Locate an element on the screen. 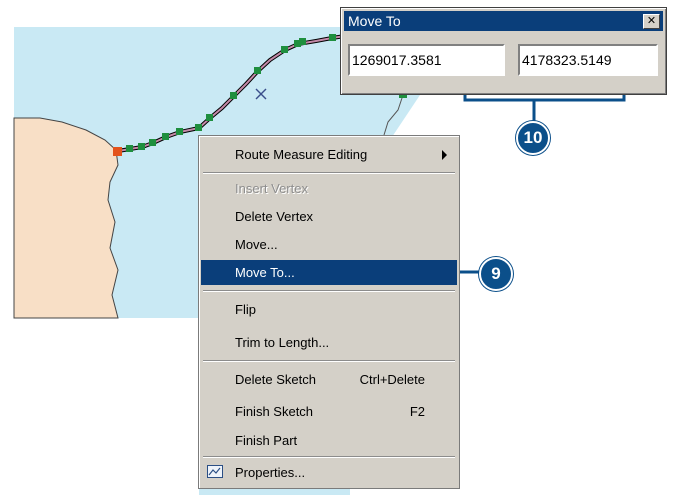 This screenshot has width=691, height=495. menu-item-finish-part: Finish Part is located at coordinates (329, 440).